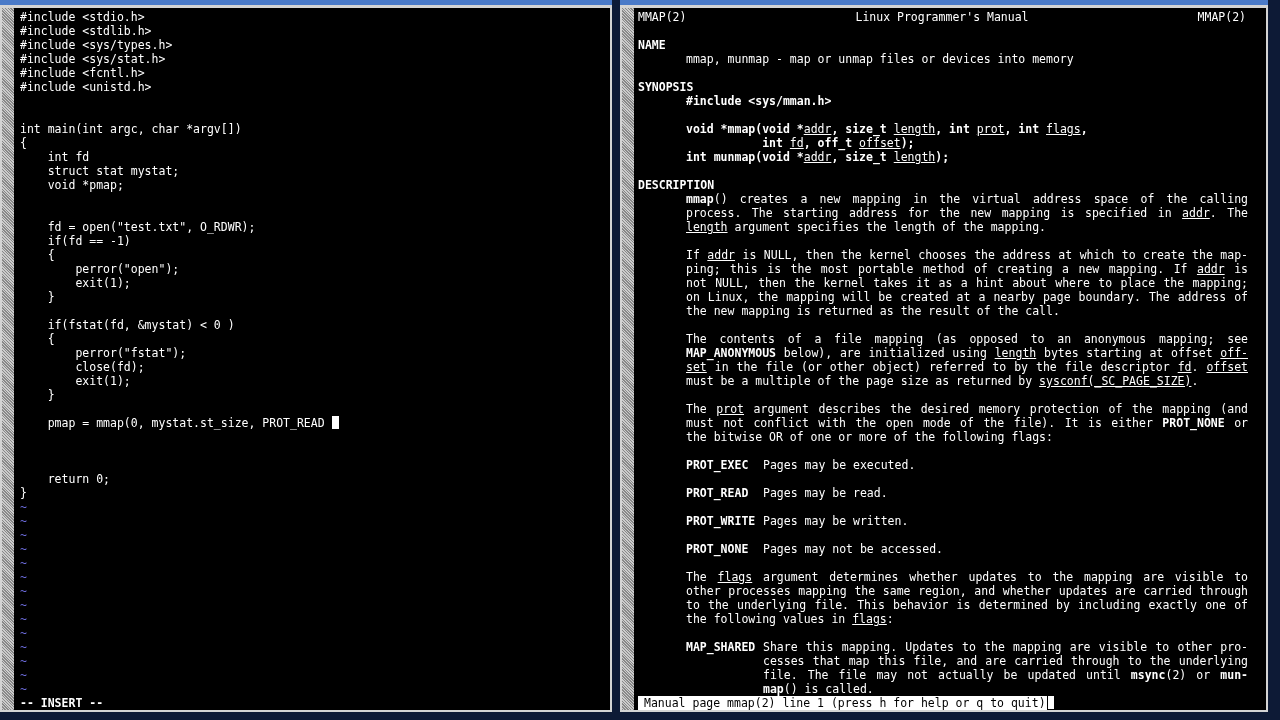 This screenshot has height=720, width=1280. Describe the element at coordinates (942, 17) in the screenshot. I see `page-header-title: Linux Programmer's Manual` at that location.